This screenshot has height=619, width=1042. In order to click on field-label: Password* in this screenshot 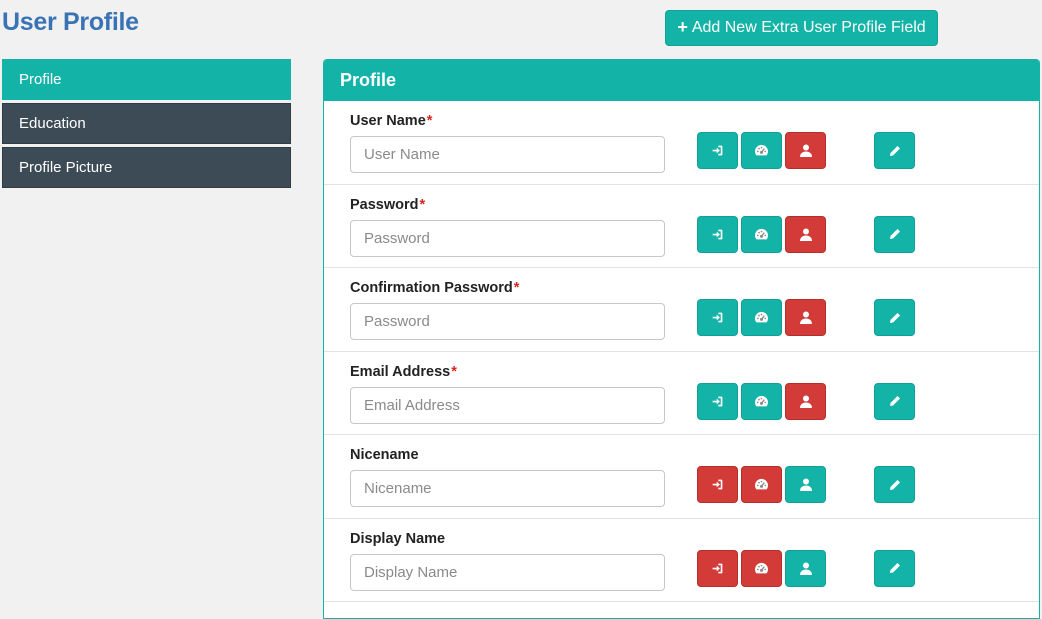, I will do `click(387, 205)`.